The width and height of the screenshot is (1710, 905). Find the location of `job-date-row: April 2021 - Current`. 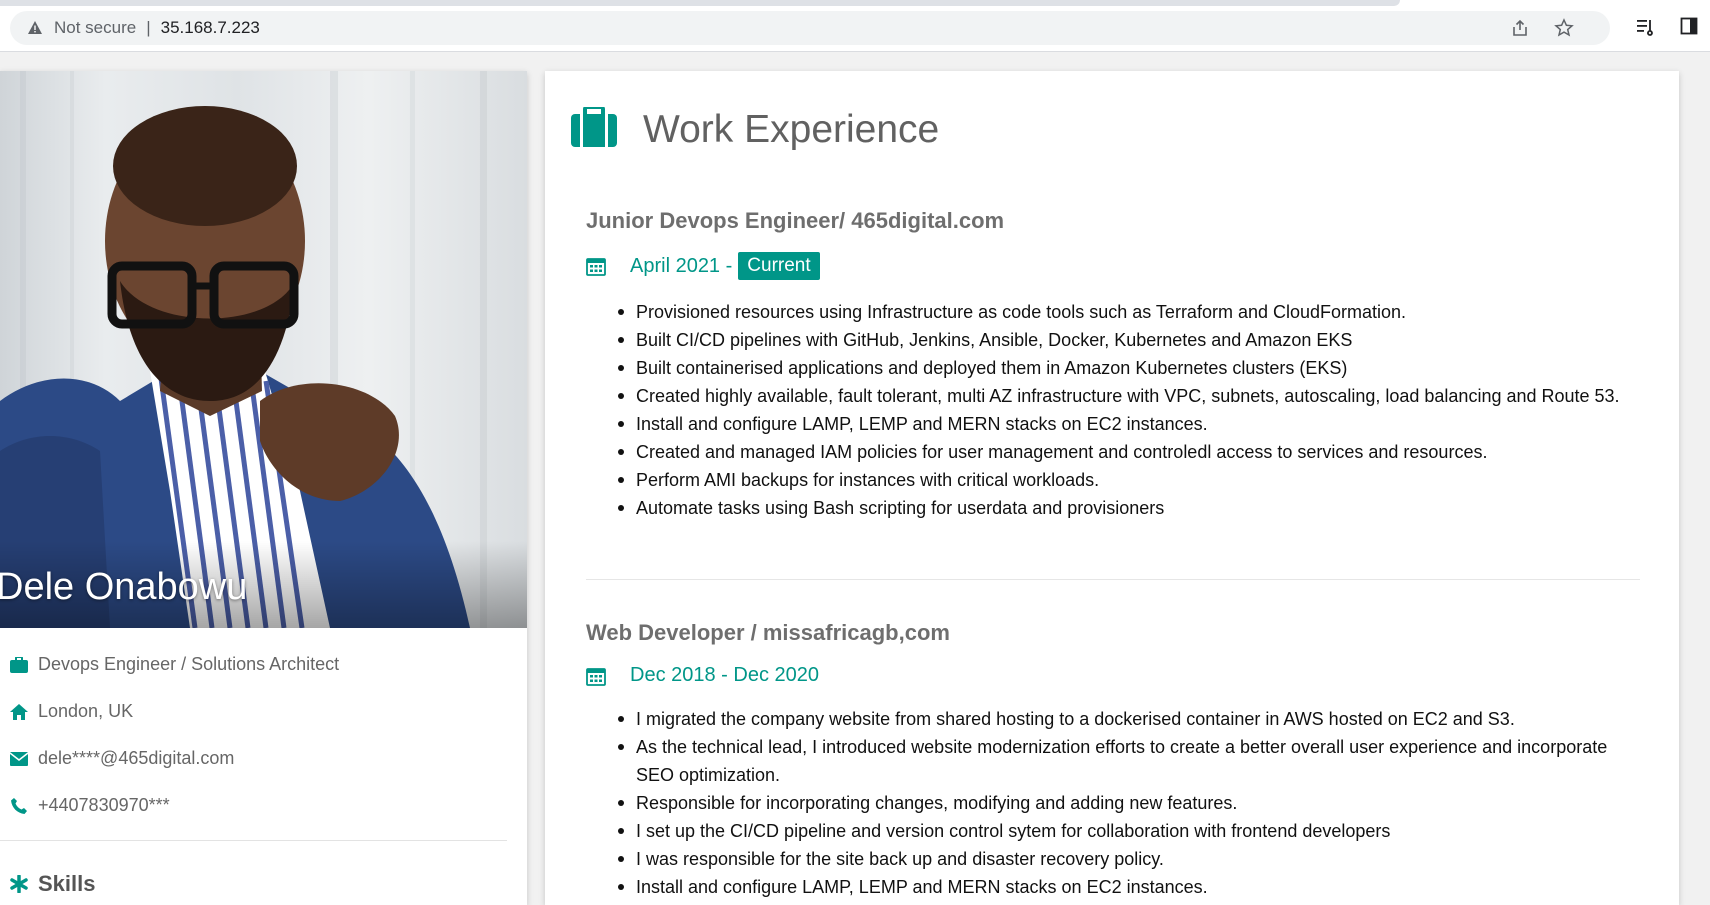

job-date-row: April 2021 - Current is located at coordinates (1113, 266).